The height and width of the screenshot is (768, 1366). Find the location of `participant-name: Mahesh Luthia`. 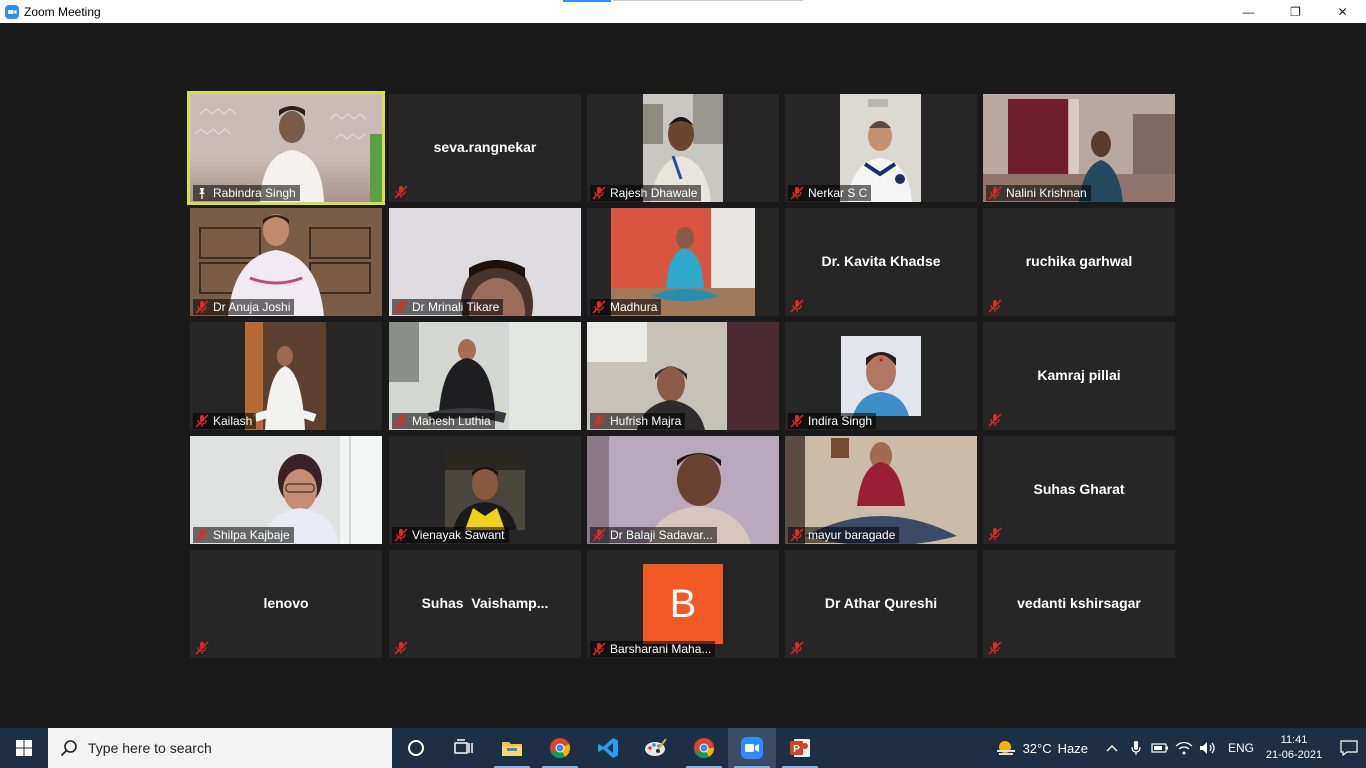

participant-name: Mahesh Luthia is located at coordinates (451, 421).